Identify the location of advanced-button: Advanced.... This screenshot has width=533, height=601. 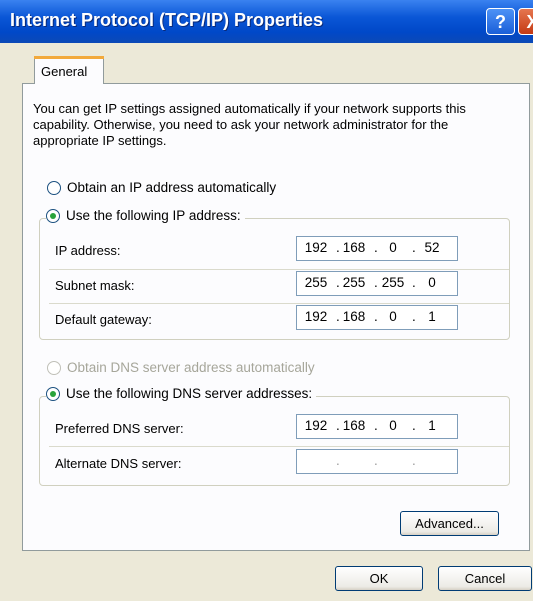
(449, 523).